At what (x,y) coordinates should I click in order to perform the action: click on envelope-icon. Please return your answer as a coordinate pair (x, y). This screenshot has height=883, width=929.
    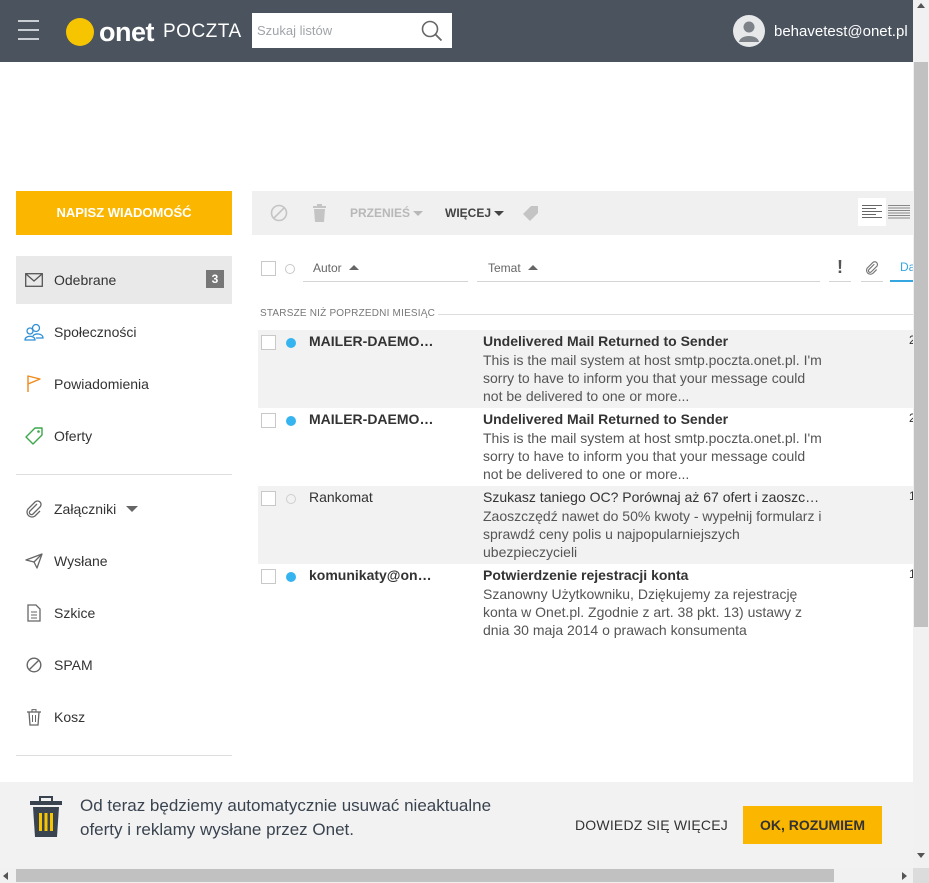
    Looking at the image, I should click on (34, 280).